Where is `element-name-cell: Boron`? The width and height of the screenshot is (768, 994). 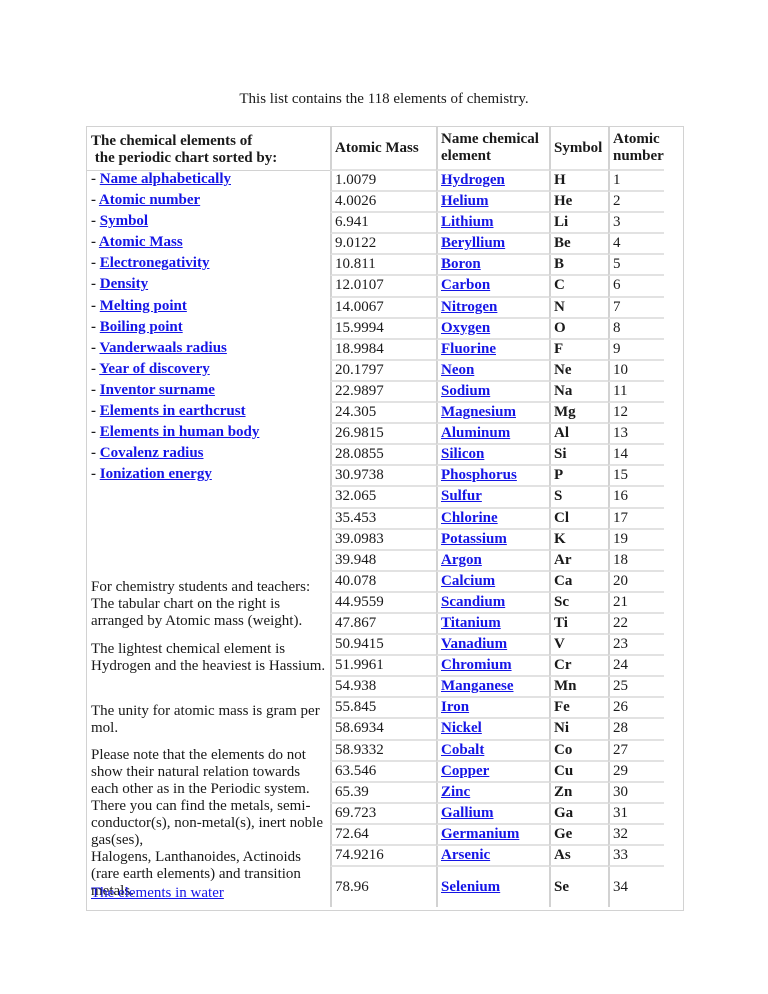 element-name-cell: Boron is located at coordinates (492, 266).